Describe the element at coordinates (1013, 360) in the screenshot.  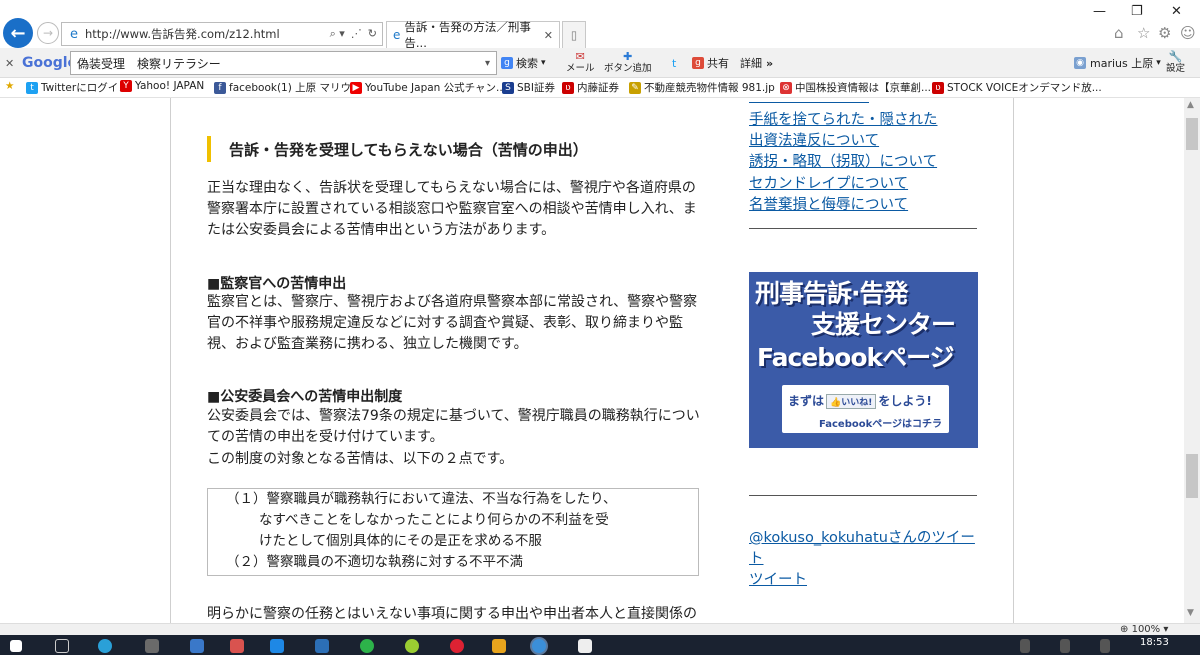
I see `content-border-right` at that location.